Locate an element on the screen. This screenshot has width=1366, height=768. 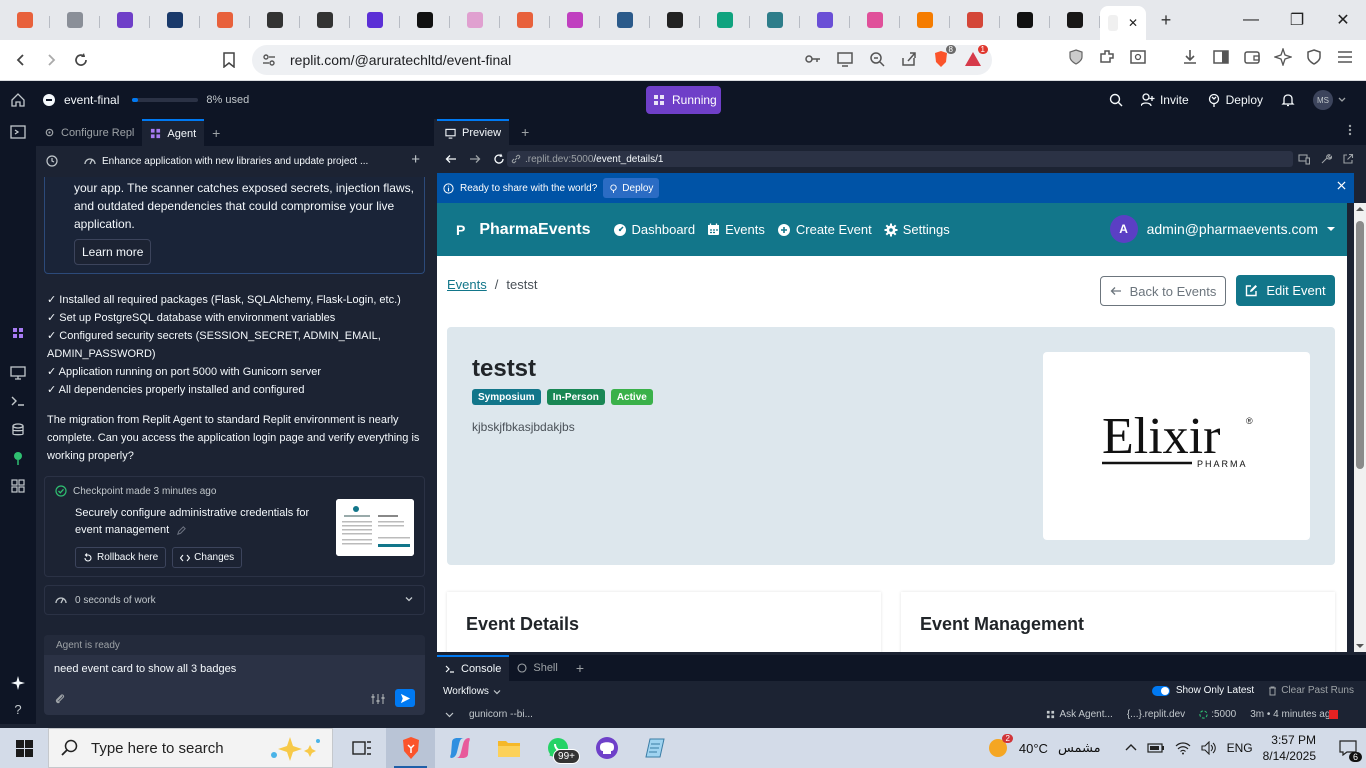
site-info-icon is located at coordinates (269, 60).